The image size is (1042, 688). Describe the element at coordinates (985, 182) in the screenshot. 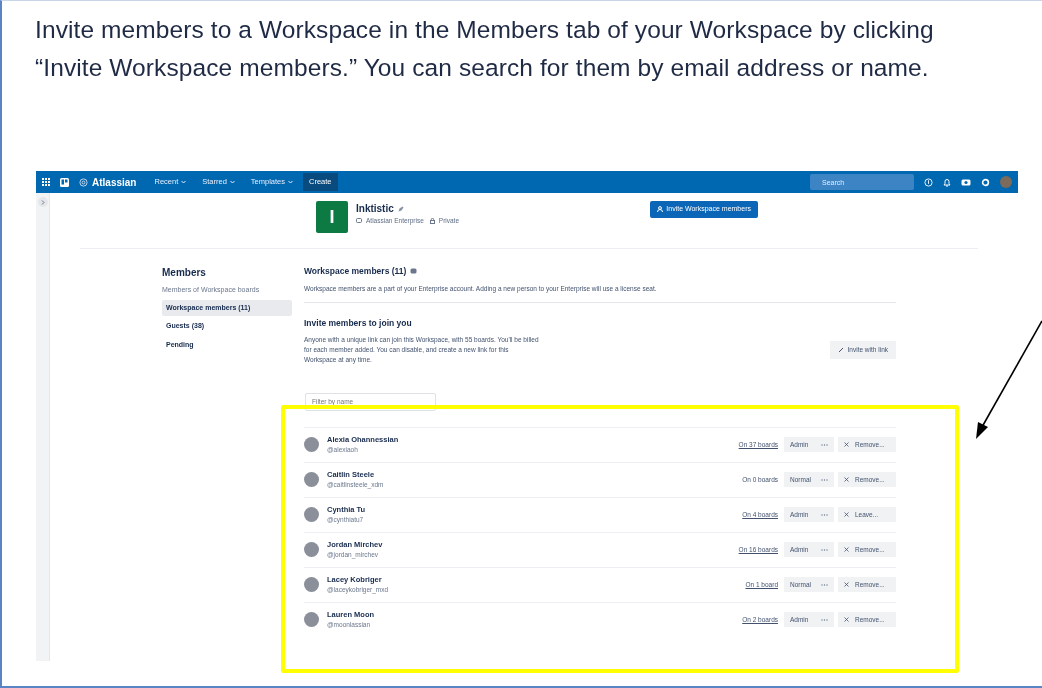

I see `gear-icon` at that location.